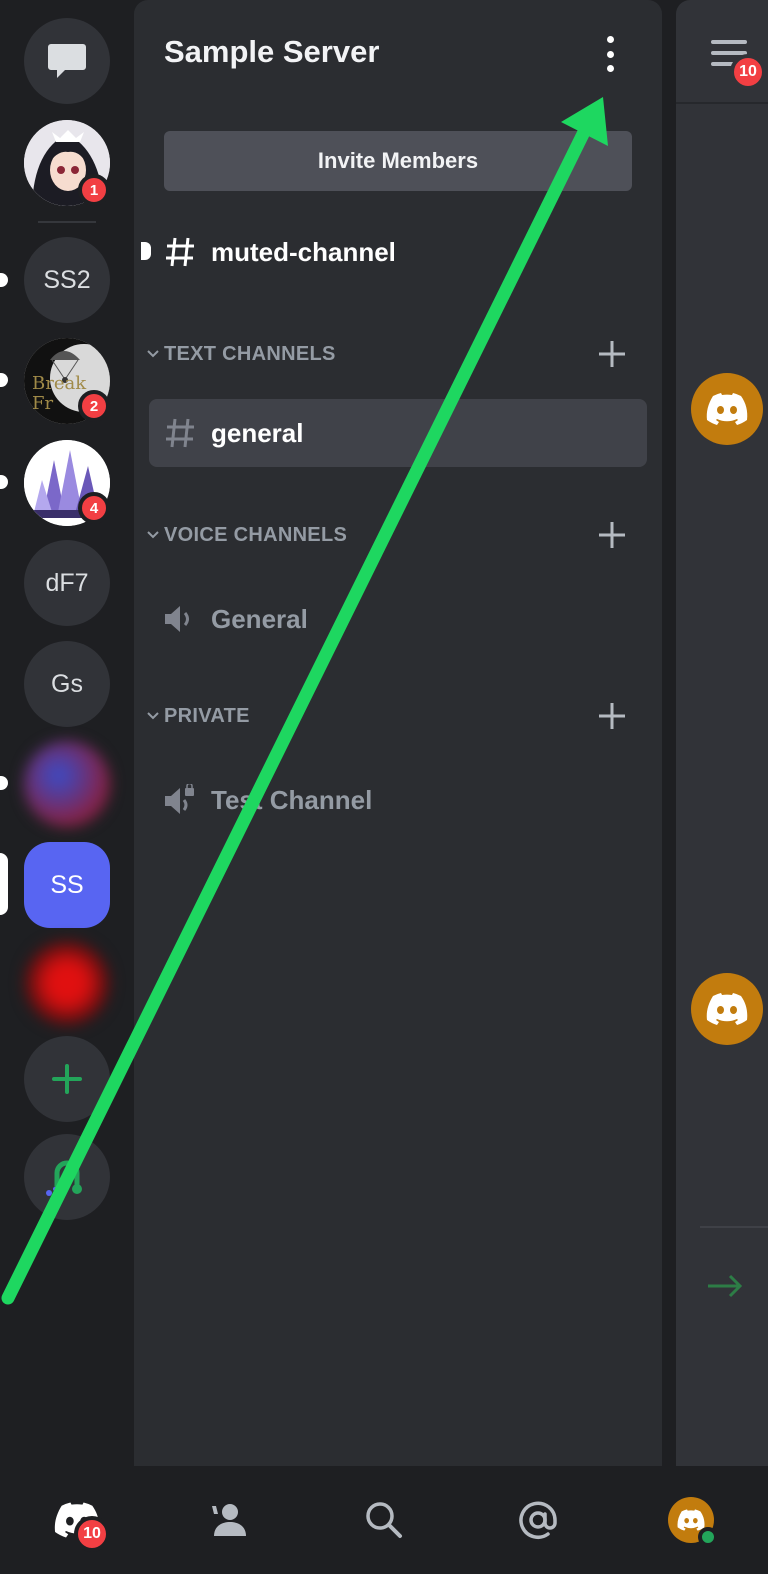 The width and height of the screenshot is (768, 1574). I want to click on menu-line, so click(729, 42).